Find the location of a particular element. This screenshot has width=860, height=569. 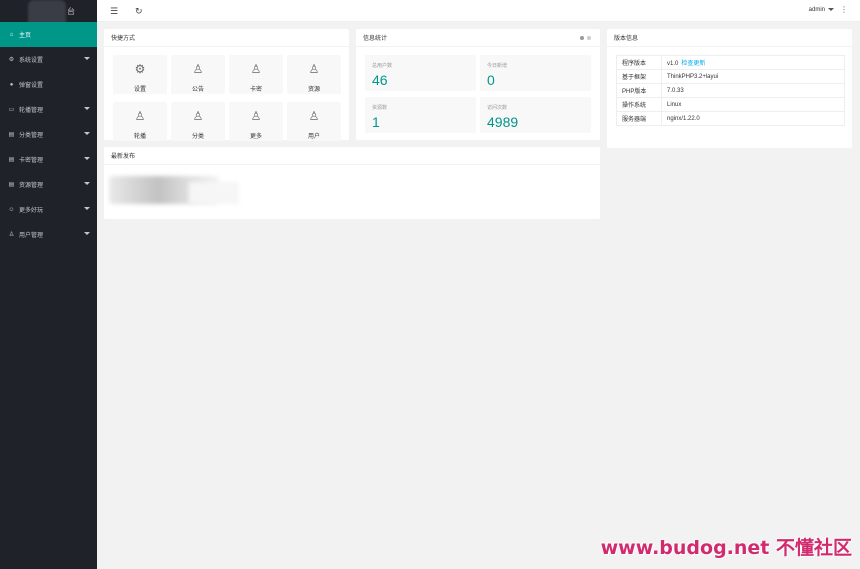

version-key: PHP版本 is located at coordinates (639, 90).